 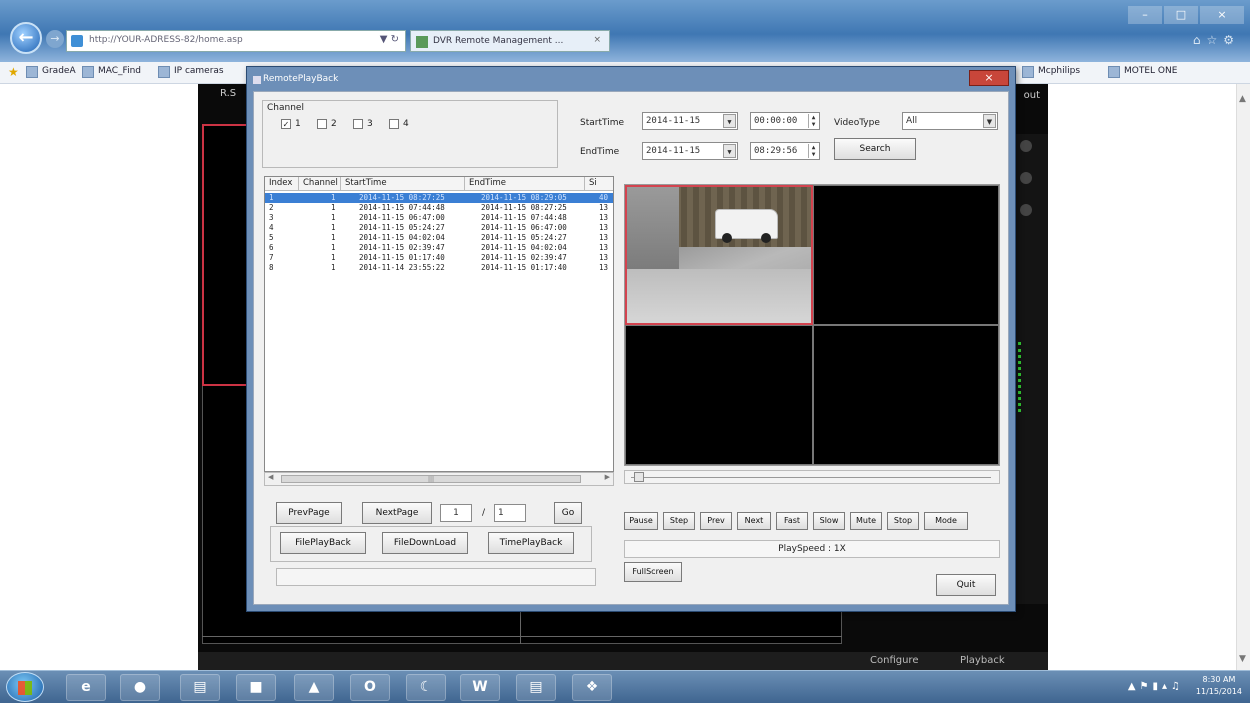 What do you see at coordinates (1156, 686) in the screenshot?
I see `system-tray-icons: ▲⚑▮▴♫` at bounding box center [1156, 686].